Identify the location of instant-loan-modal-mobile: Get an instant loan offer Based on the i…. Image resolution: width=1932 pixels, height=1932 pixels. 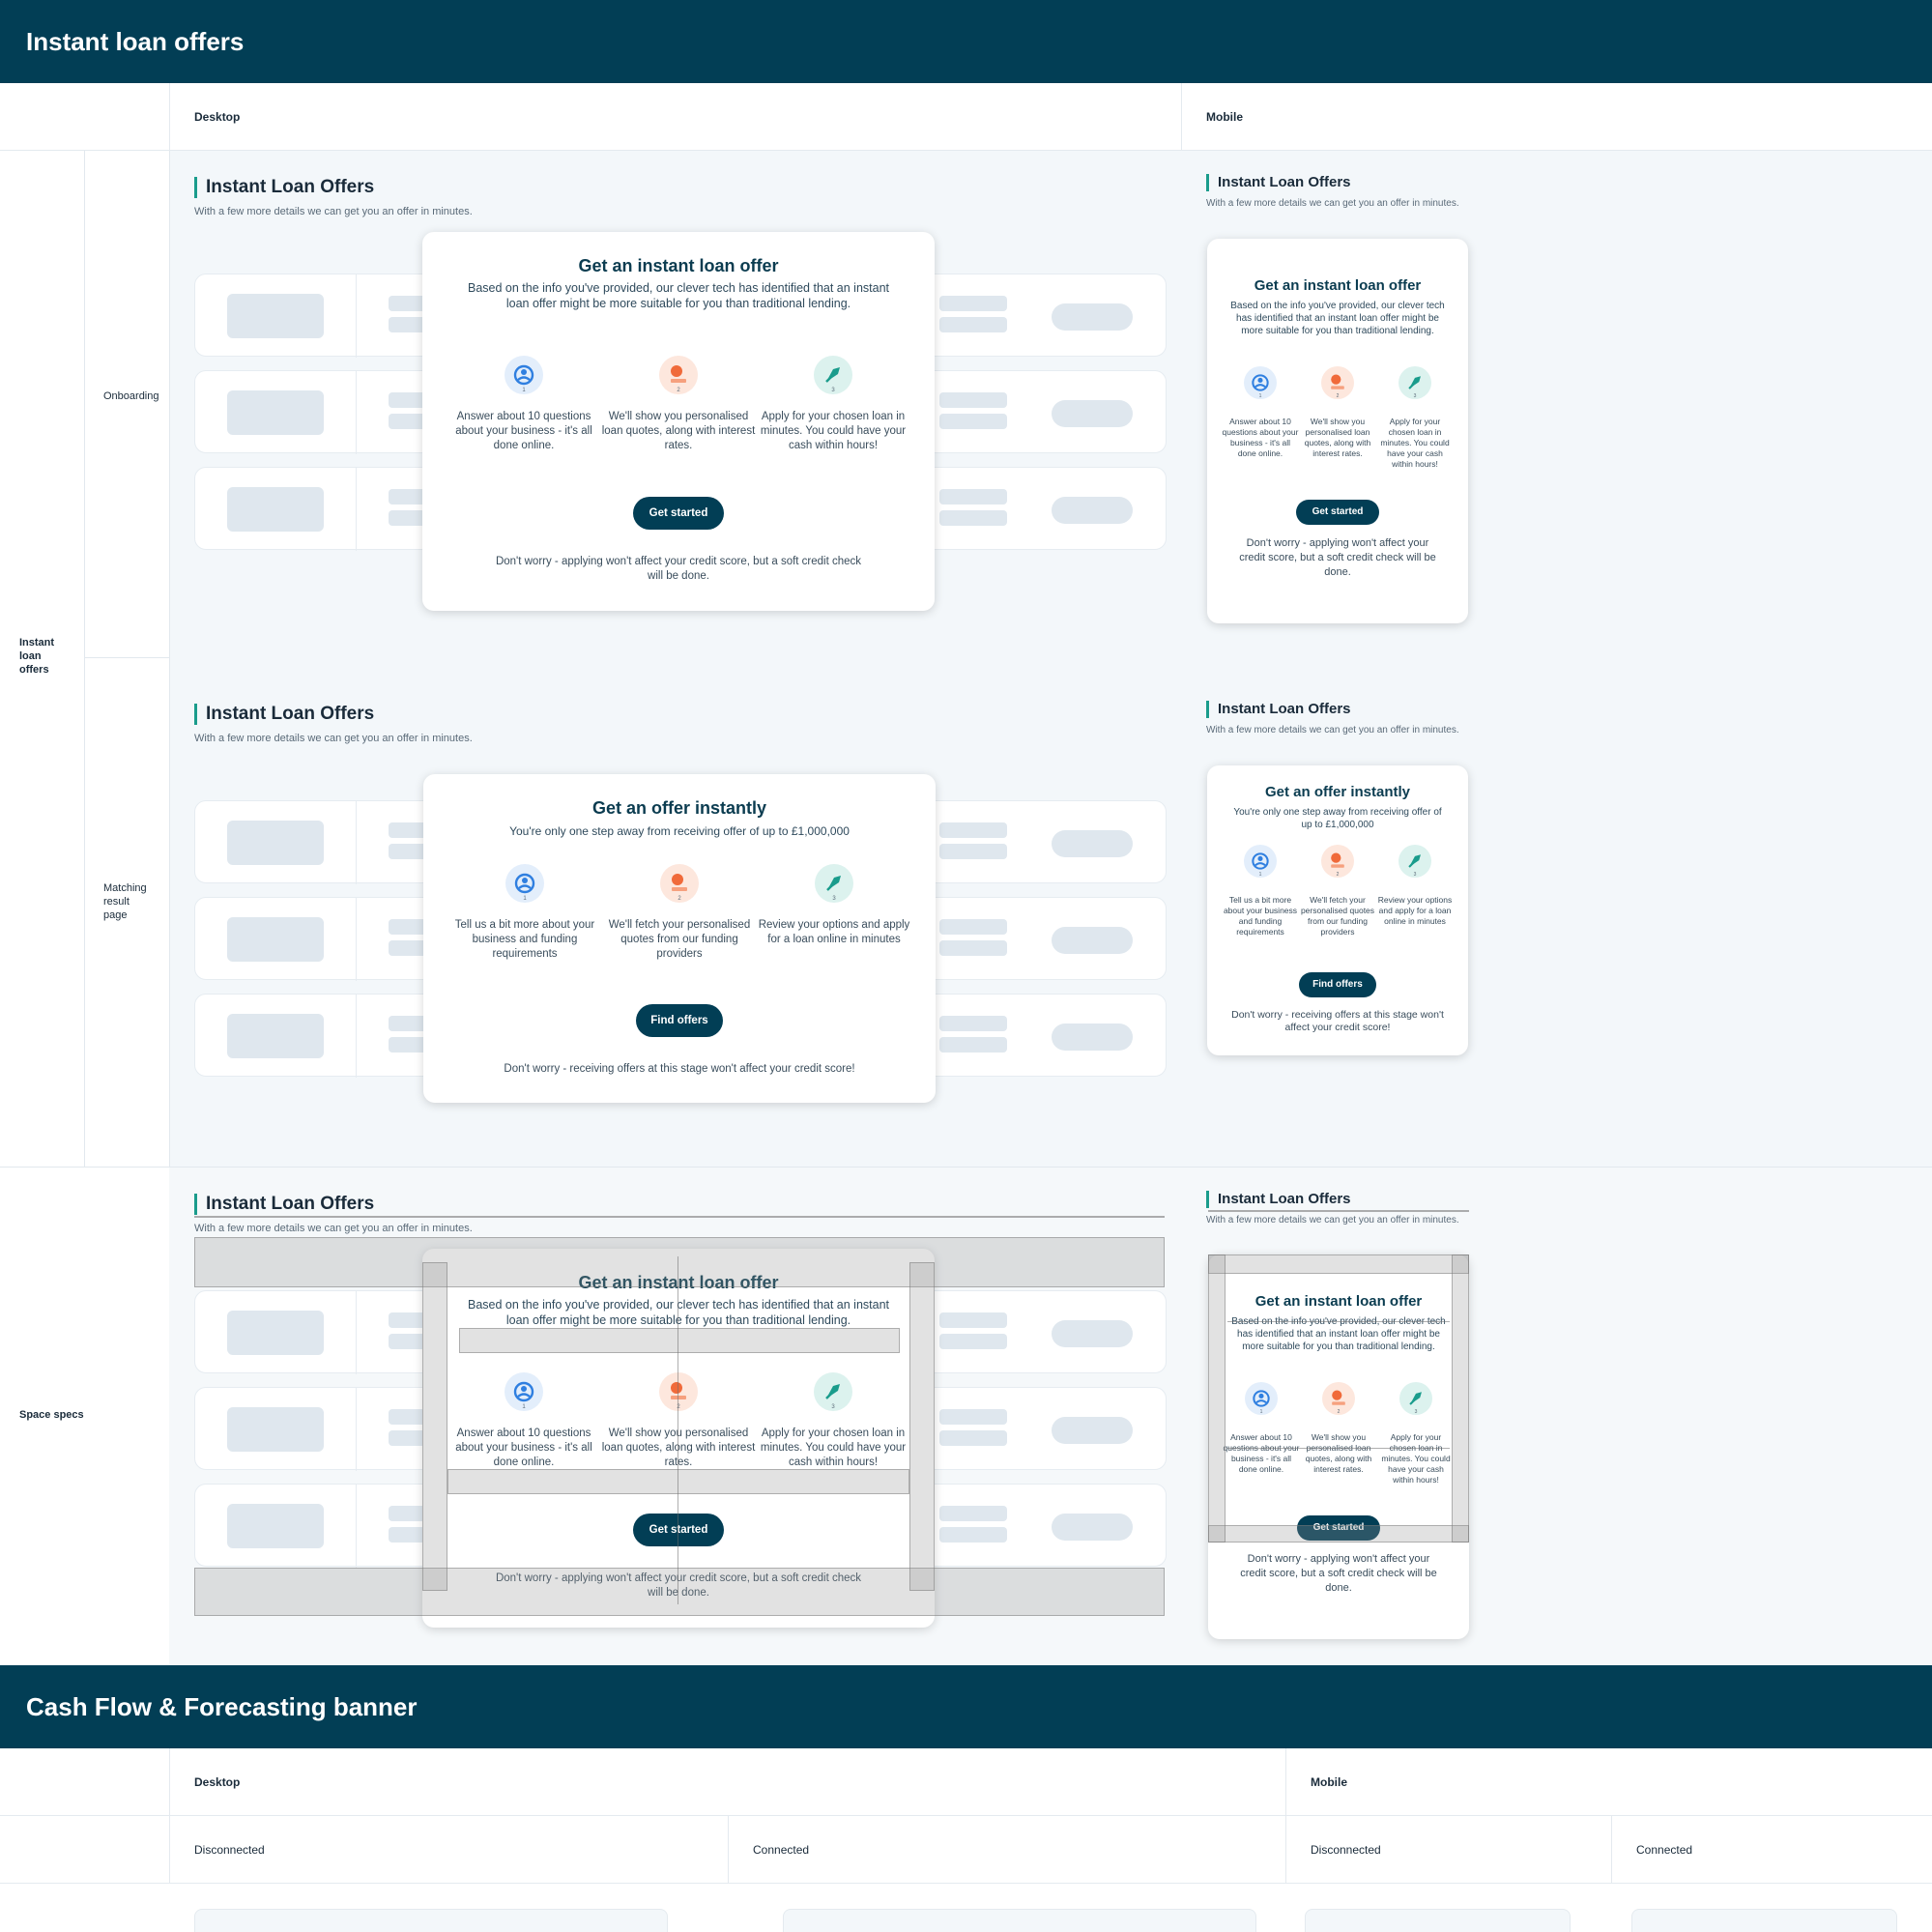
(1337, 431).